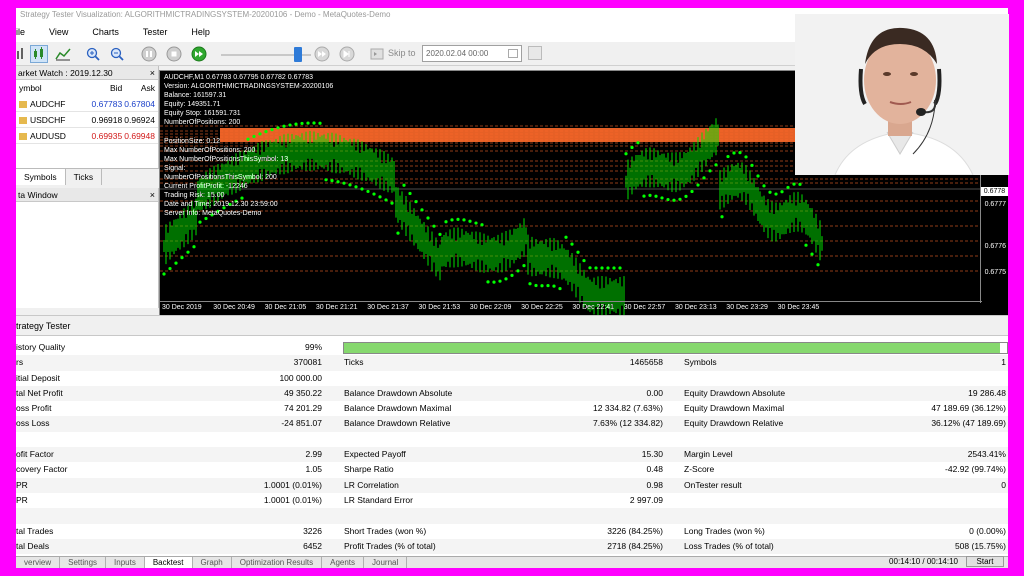  I want to click on menu-view: View, so click(58, 32).